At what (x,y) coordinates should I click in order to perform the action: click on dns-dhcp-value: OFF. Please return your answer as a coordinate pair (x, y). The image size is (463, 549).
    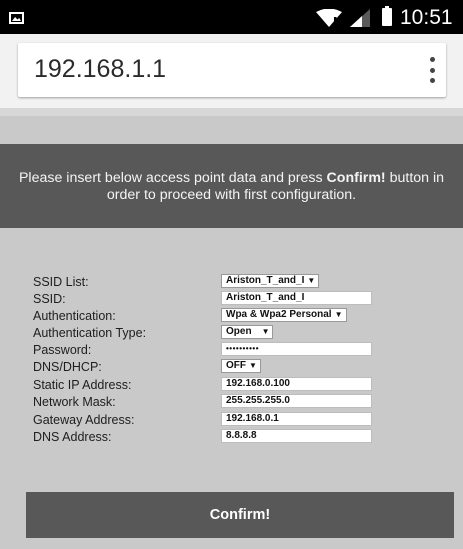
    Looking at the image, I should click on (236, 365).